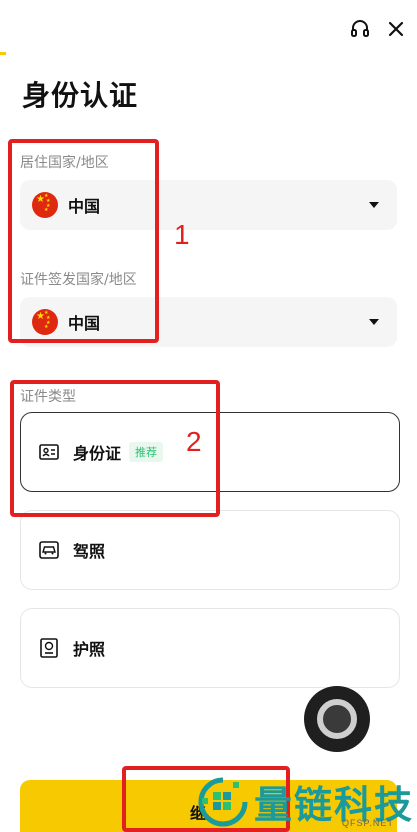 This screenshot has width=417, height=832. What do you see at coordinates (89, 551) in the screenshot?
I see `doc-option-label: 驾照` at bounding box center [89, 551].